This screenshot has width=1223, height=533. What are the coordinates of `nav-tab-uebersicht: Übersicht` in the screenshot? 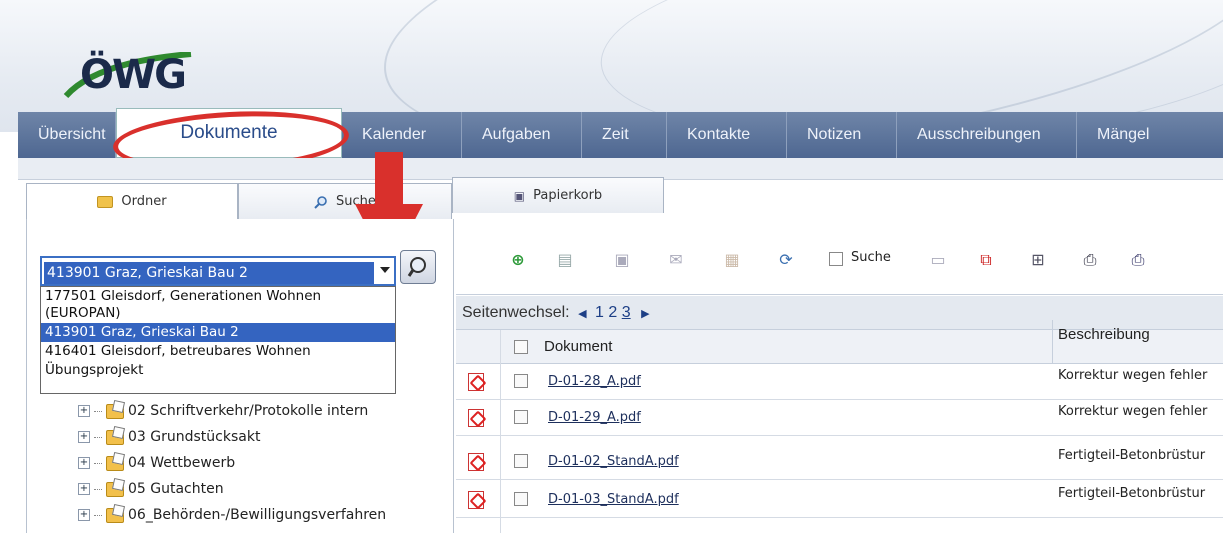 It's located at (67, 135).